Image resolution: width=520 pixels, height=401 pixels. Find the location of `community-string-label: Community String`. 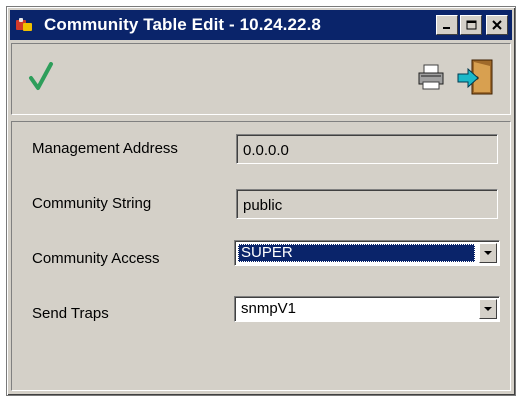

community-string-label: Community String is located at coordinates (92, 203).